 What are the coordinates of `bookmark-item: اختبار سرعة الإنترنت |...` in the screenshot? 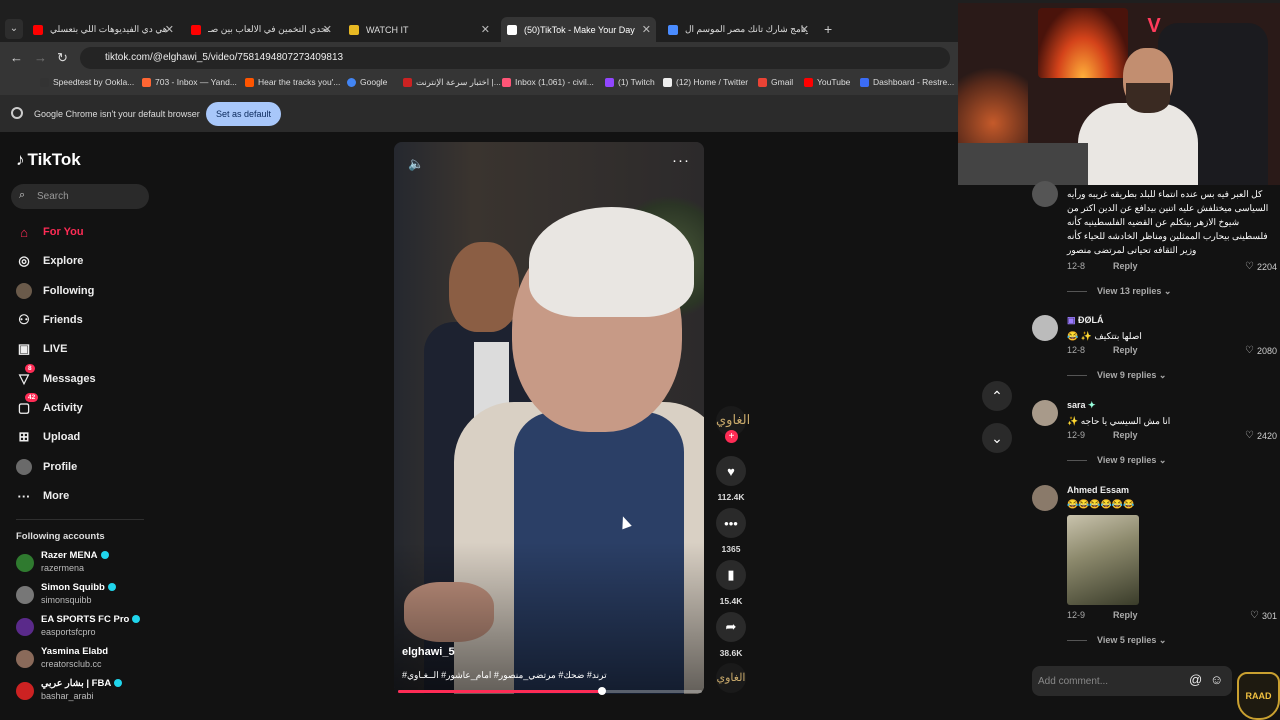 It's located at (452, 82).